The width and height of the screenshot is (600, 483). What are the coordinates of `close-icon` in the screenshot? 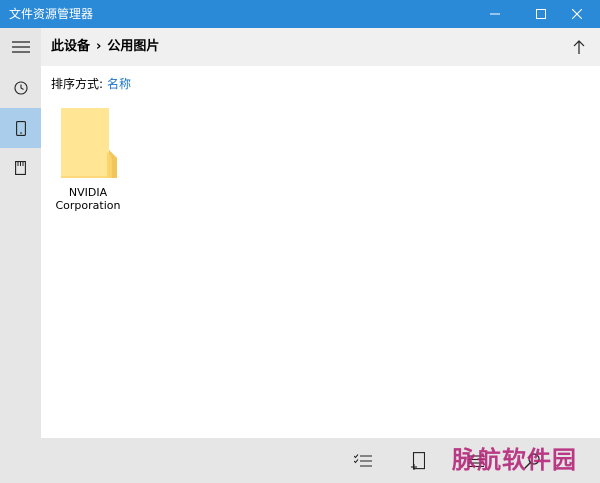 It's located at (577, 14).